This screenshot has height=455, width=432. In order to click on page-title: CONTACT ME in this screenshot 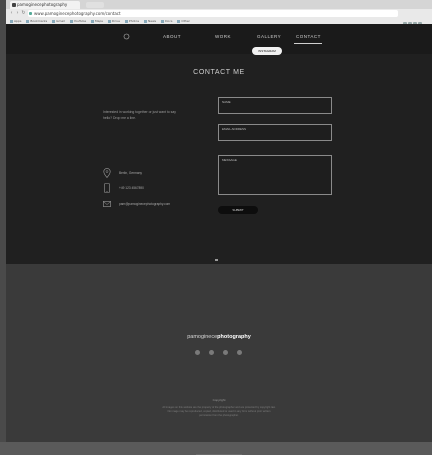, I will do `click(219, 72)`.